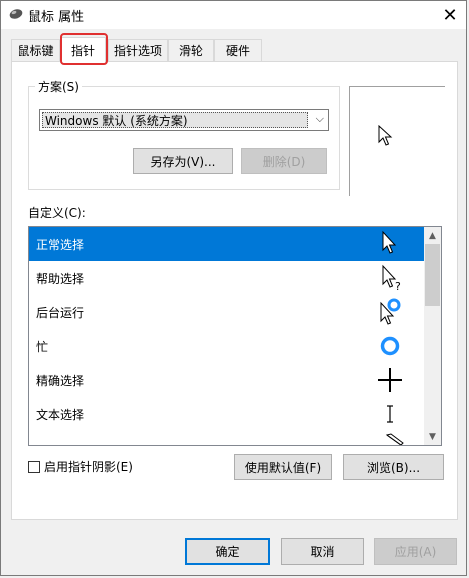  Describe the element at coordinates (432, 235) in the screenshot. I see `scroll-up-icon: ▲` at that location.